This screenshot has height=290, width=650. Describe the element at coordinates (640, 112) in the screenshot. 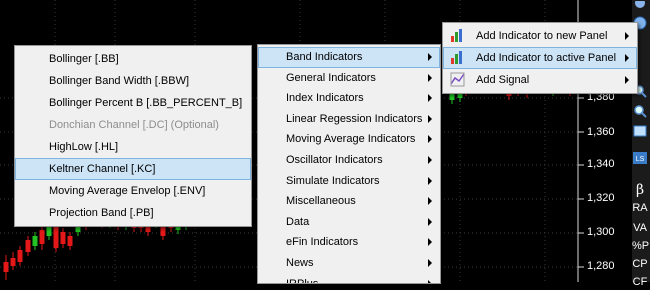

I see `zoom-out-icon` at that location.